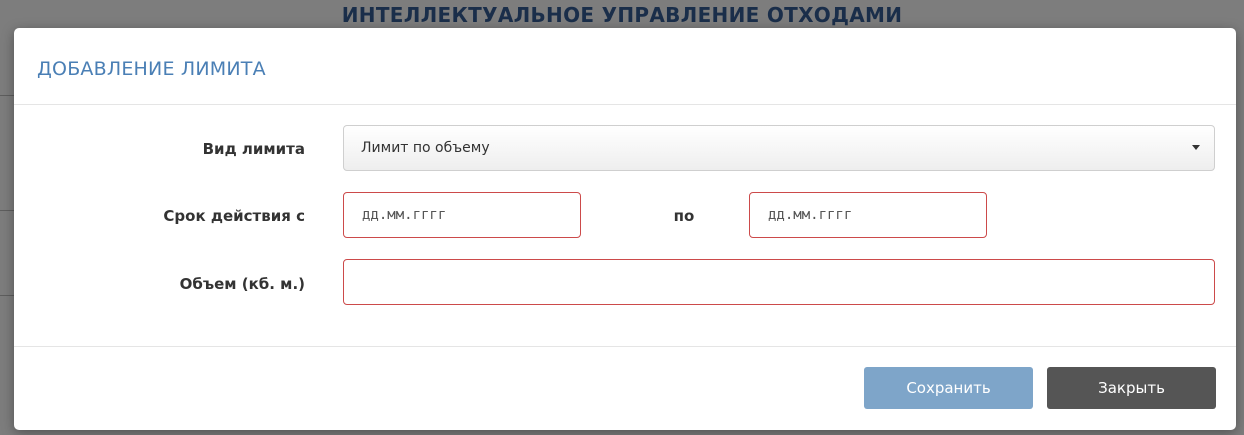  What do you see at coordinates (684, 216) in the screenshot?
I see `period-to-label: по` at bounding box center [684, 216].